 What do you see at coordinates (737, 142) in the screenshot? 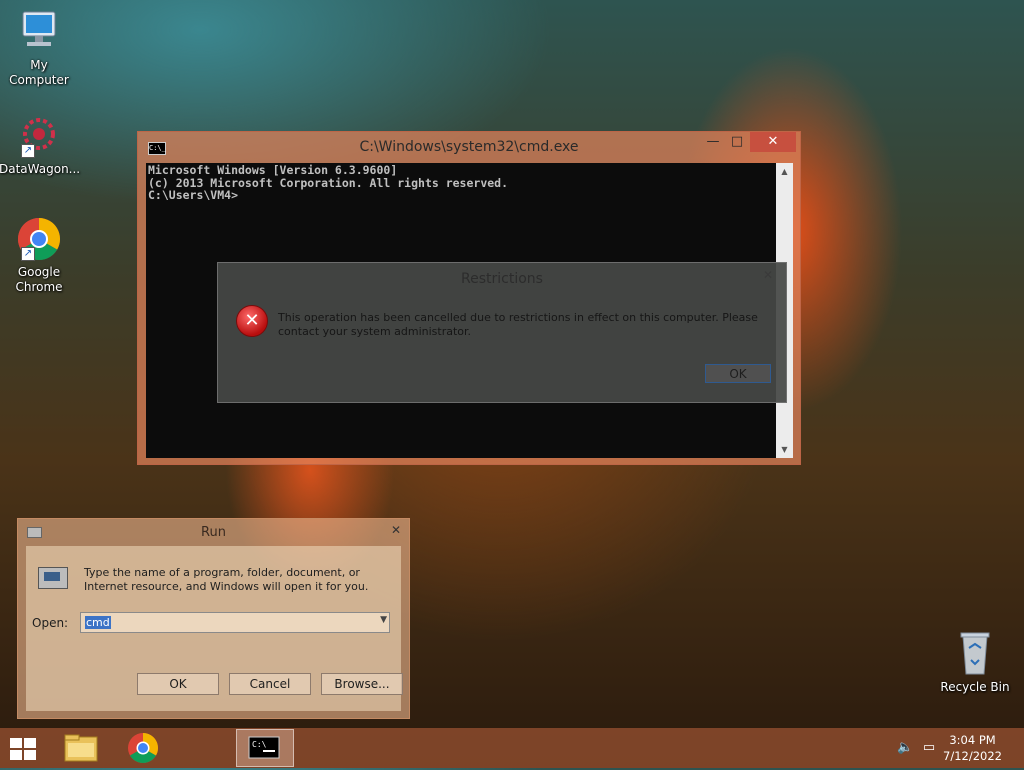
I see `maximize-button: □` at bounding box center [737, 142].